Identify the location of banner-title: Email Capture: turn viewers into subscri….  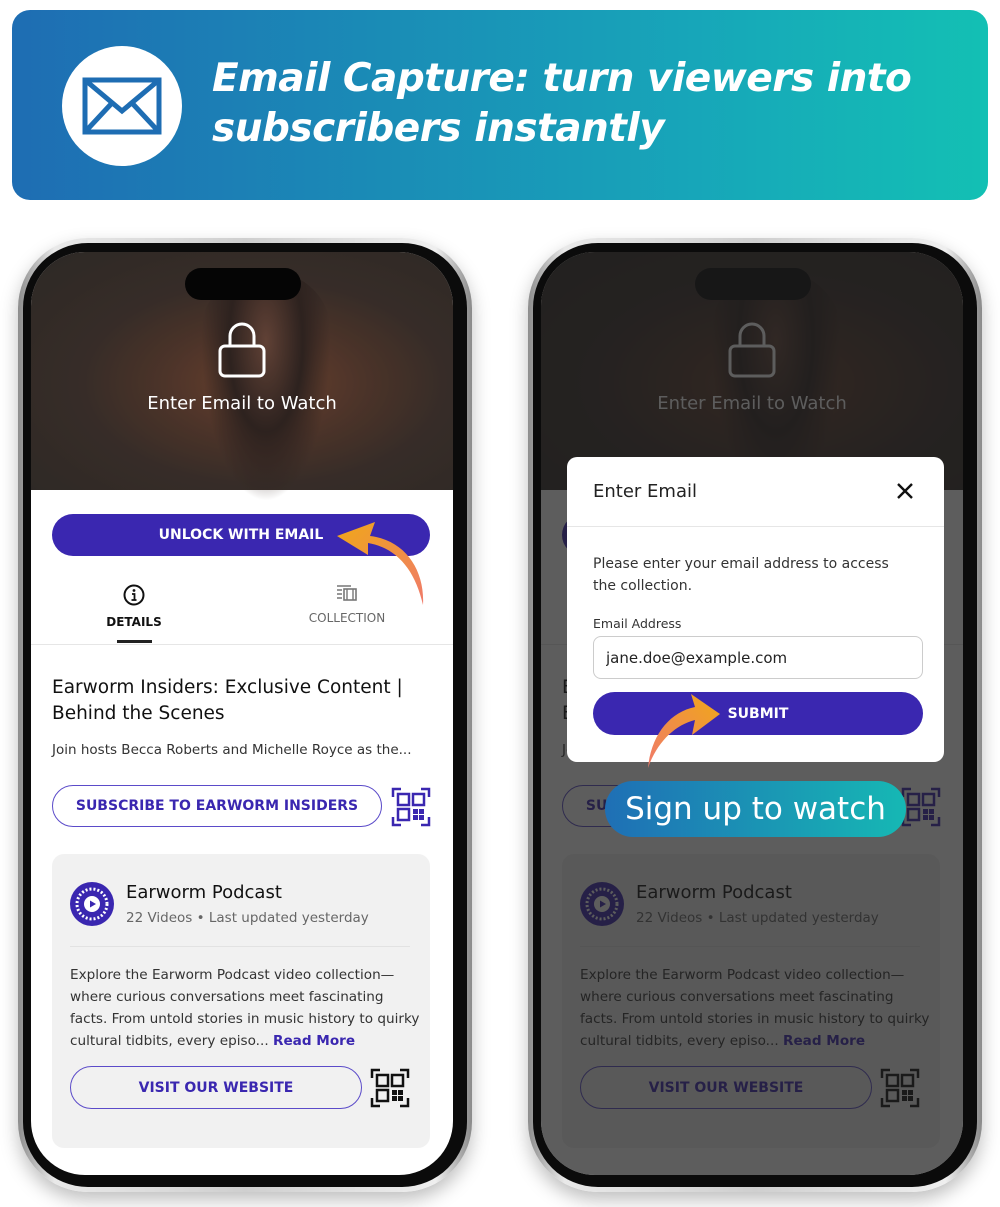
(562, 103).